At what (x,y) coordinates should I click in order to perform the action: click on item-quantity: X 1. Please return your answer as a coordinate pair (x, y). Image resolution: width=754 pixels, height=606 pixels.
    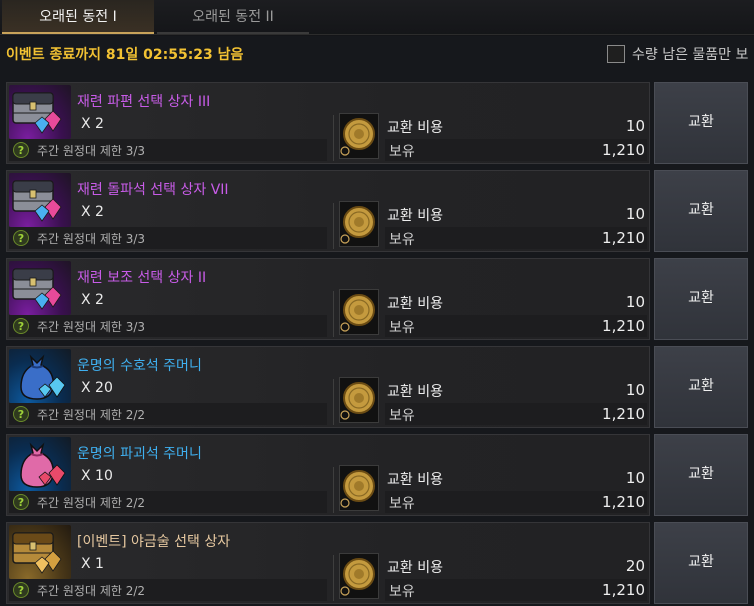
    Looking at the image, I should click on (92, 564).